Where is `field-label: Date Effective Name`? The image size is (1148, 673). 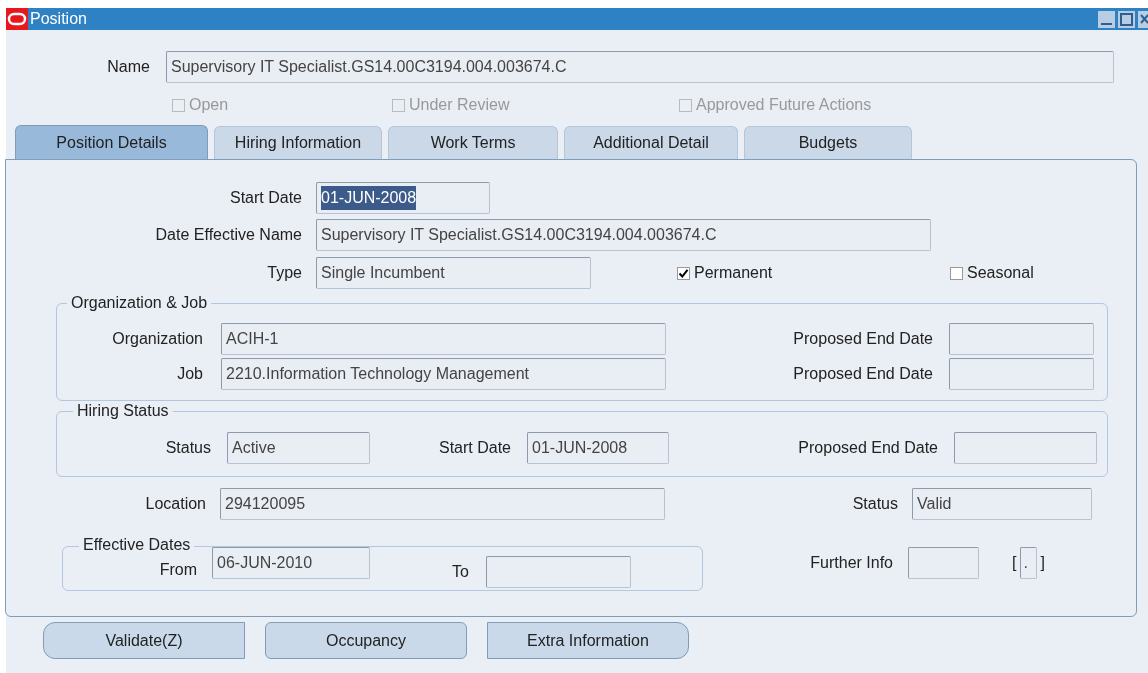
field-label: Date Effective Name is located at coordinates (228, 235).